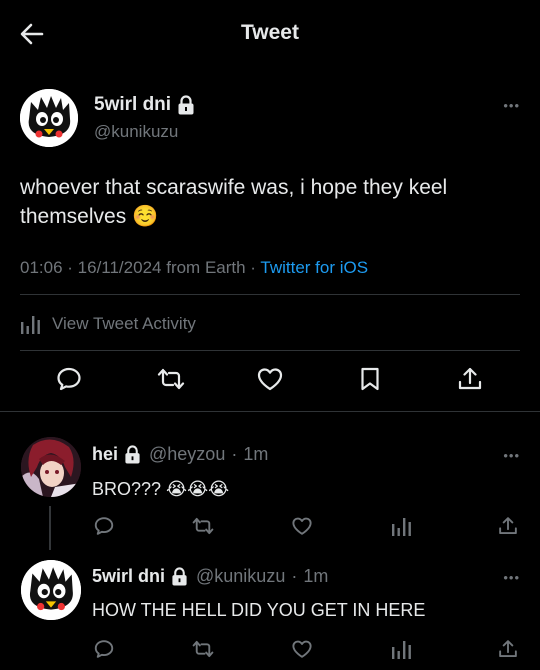 Image resolution: width=540 pixels, height=670 pixels. I want to click on top-bar: Tweet, so click(270, 34).